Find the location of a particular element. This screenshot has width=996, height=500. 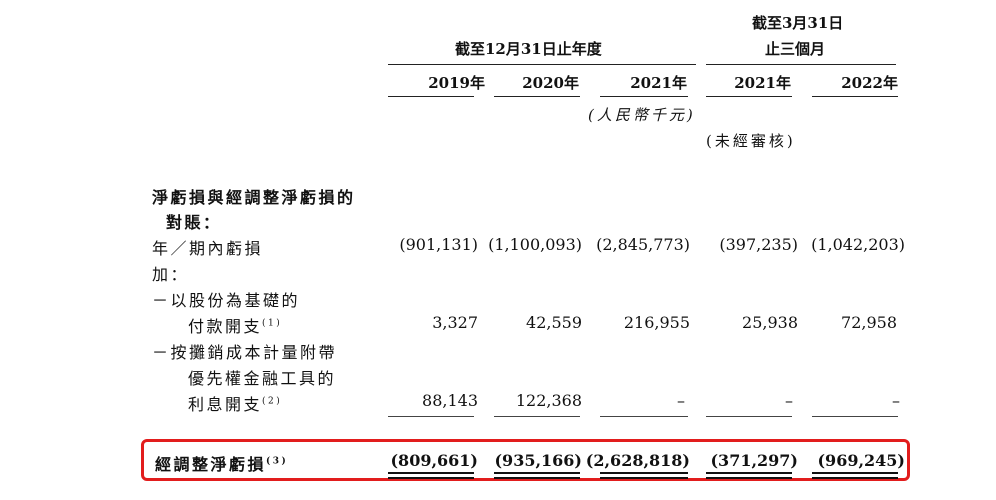

loss-value-2022-q1: (1,042,203) is located at coordinates (858, 244).